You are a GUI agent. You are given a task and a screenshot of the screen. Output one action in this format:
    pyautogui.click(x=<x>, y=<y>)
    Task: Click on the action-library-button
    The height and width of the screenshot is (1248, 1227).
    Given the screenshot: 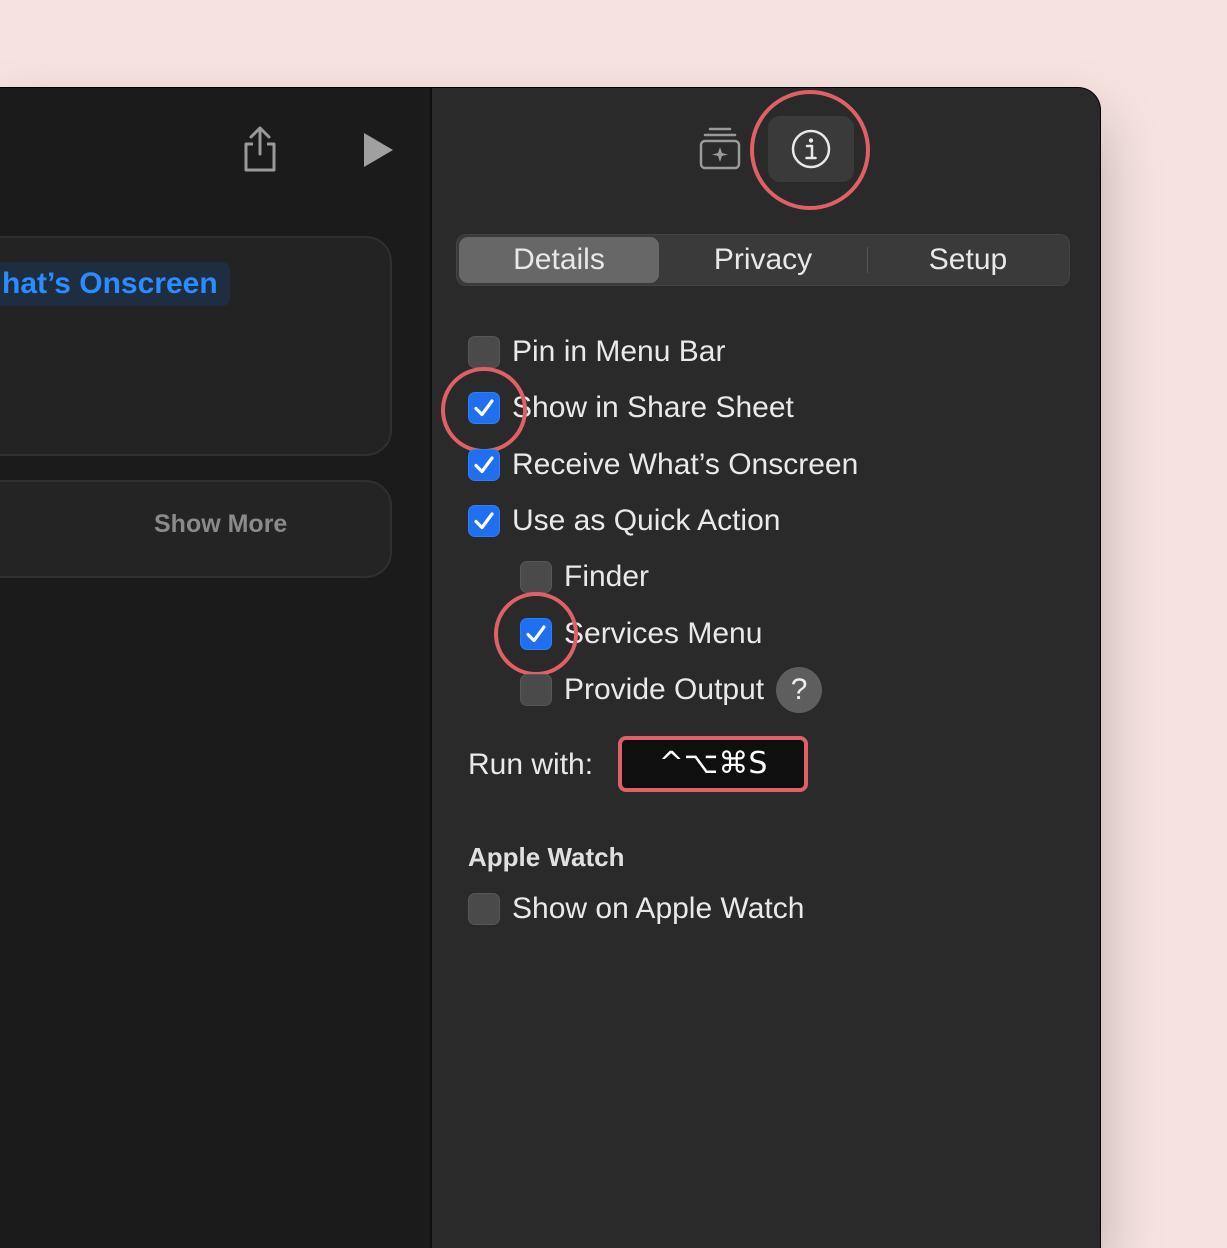 What is the action you would take?
    pyautogui.click(x=720, y=148)
    